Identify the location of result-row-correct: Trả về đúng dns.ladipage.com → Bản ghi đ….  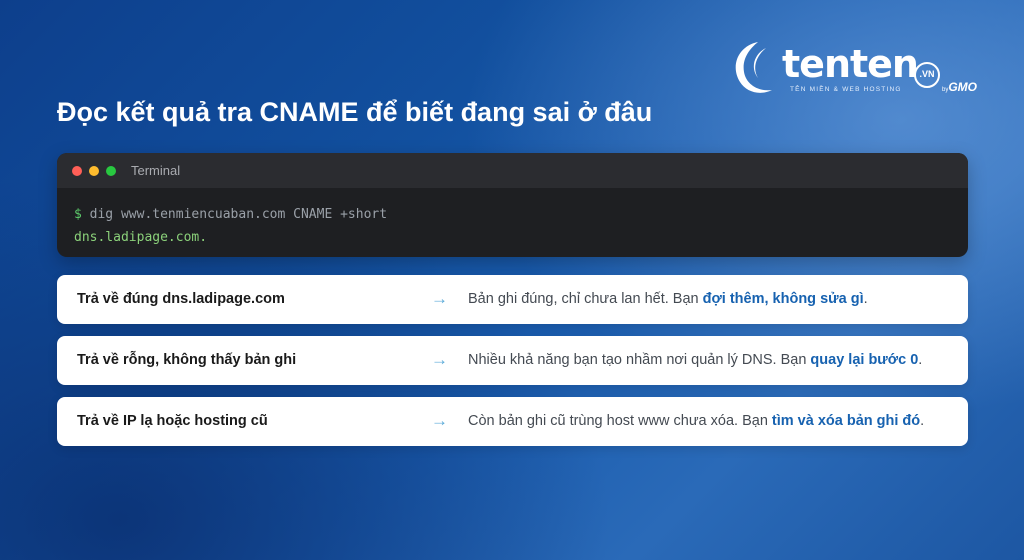
(512, 299).